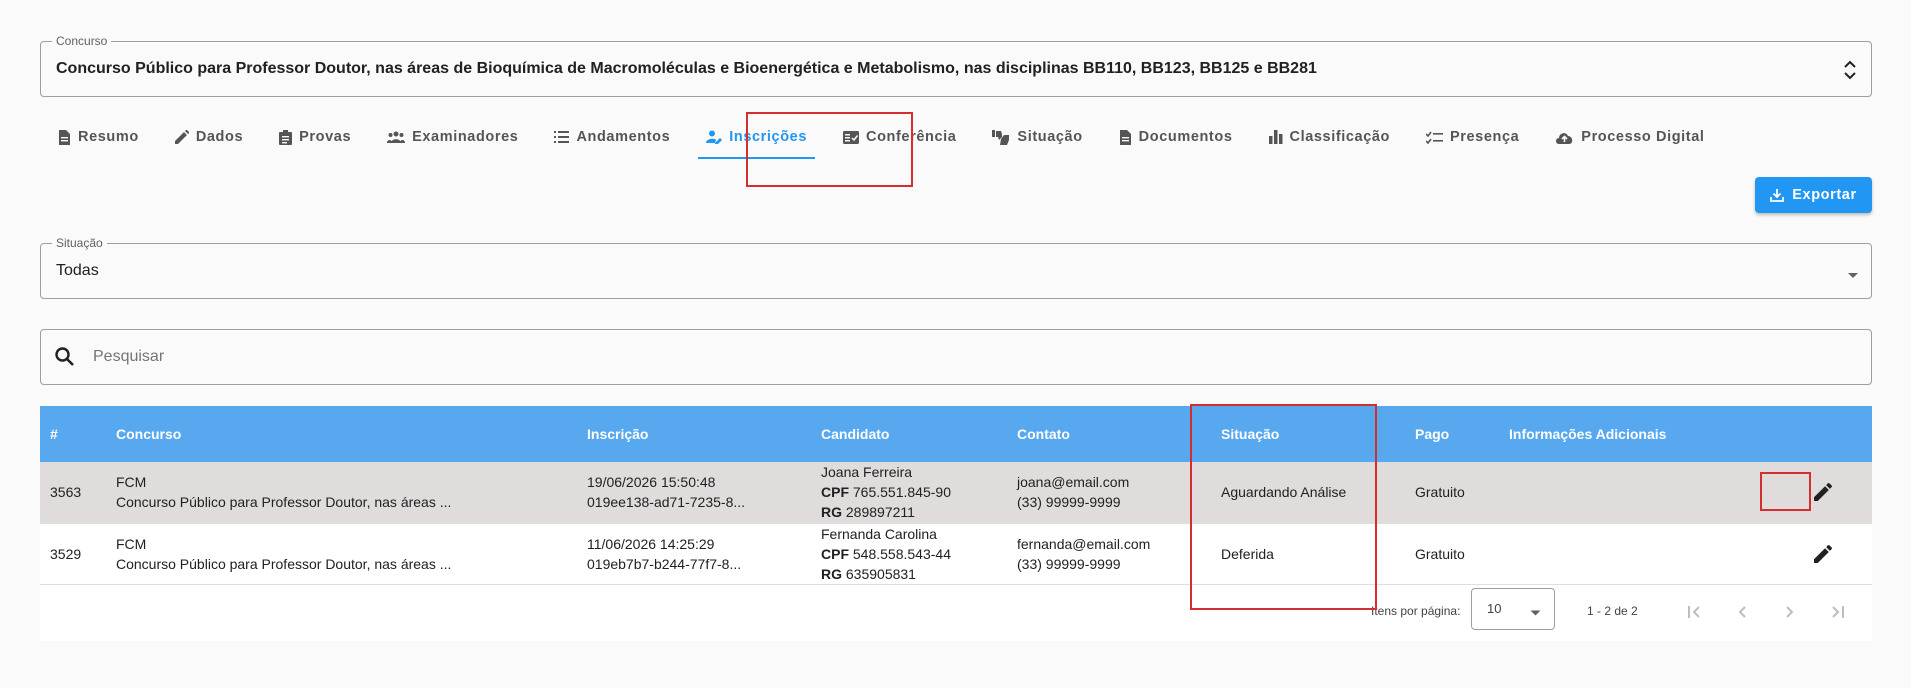  I want to click on previous-page-button, so click(1742, 612).